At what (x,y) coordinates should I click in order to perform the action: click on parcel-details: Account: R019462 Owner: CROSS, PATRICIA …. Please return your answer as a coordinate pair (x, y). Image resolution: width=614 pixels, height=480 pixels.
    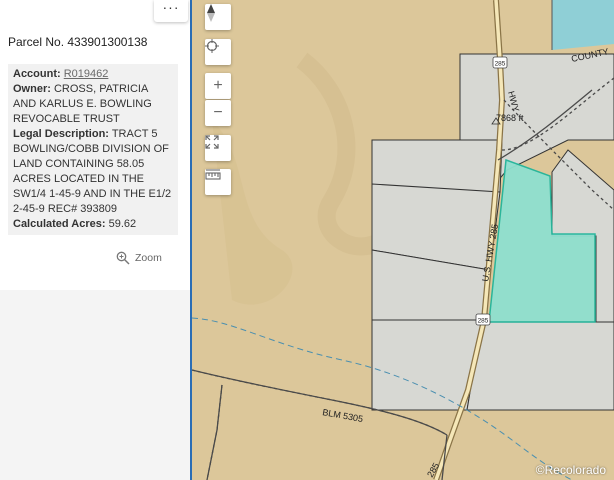
    Looking at the image, I should click on (93, 149).